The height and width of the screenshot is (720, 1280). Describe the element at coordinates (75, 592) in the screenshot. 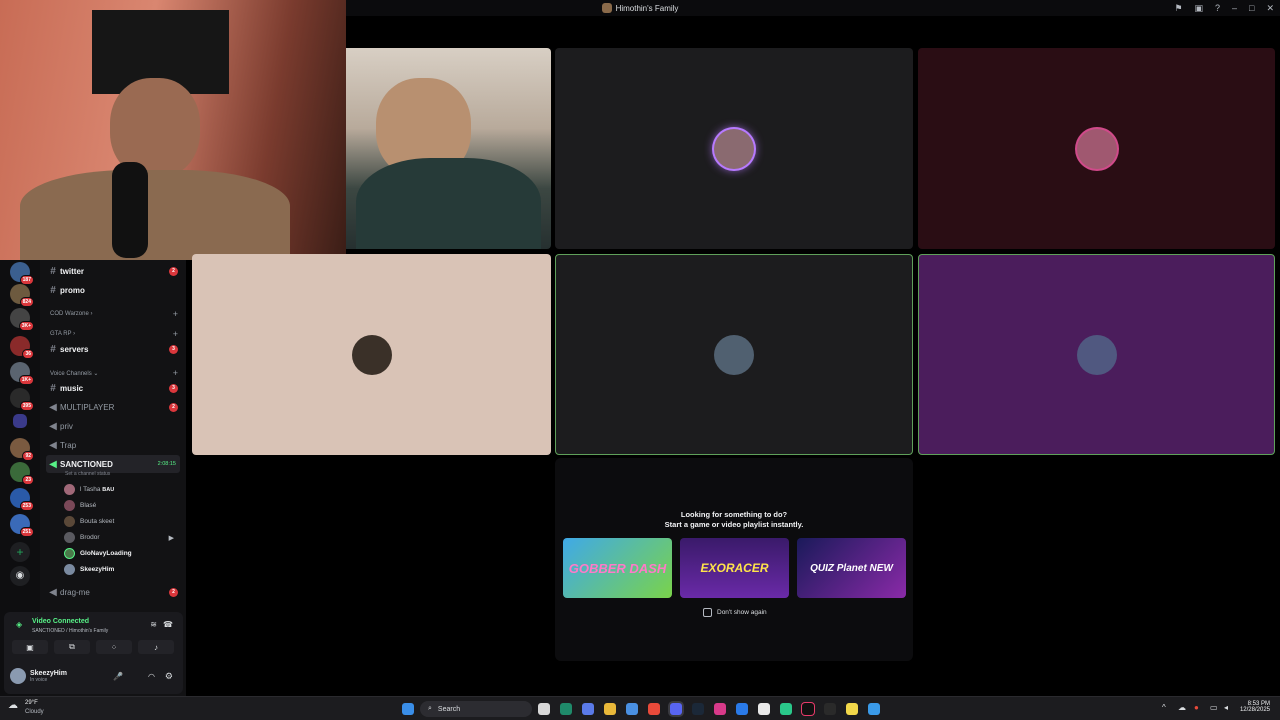

I see `channel-name: drag-me` at that location.